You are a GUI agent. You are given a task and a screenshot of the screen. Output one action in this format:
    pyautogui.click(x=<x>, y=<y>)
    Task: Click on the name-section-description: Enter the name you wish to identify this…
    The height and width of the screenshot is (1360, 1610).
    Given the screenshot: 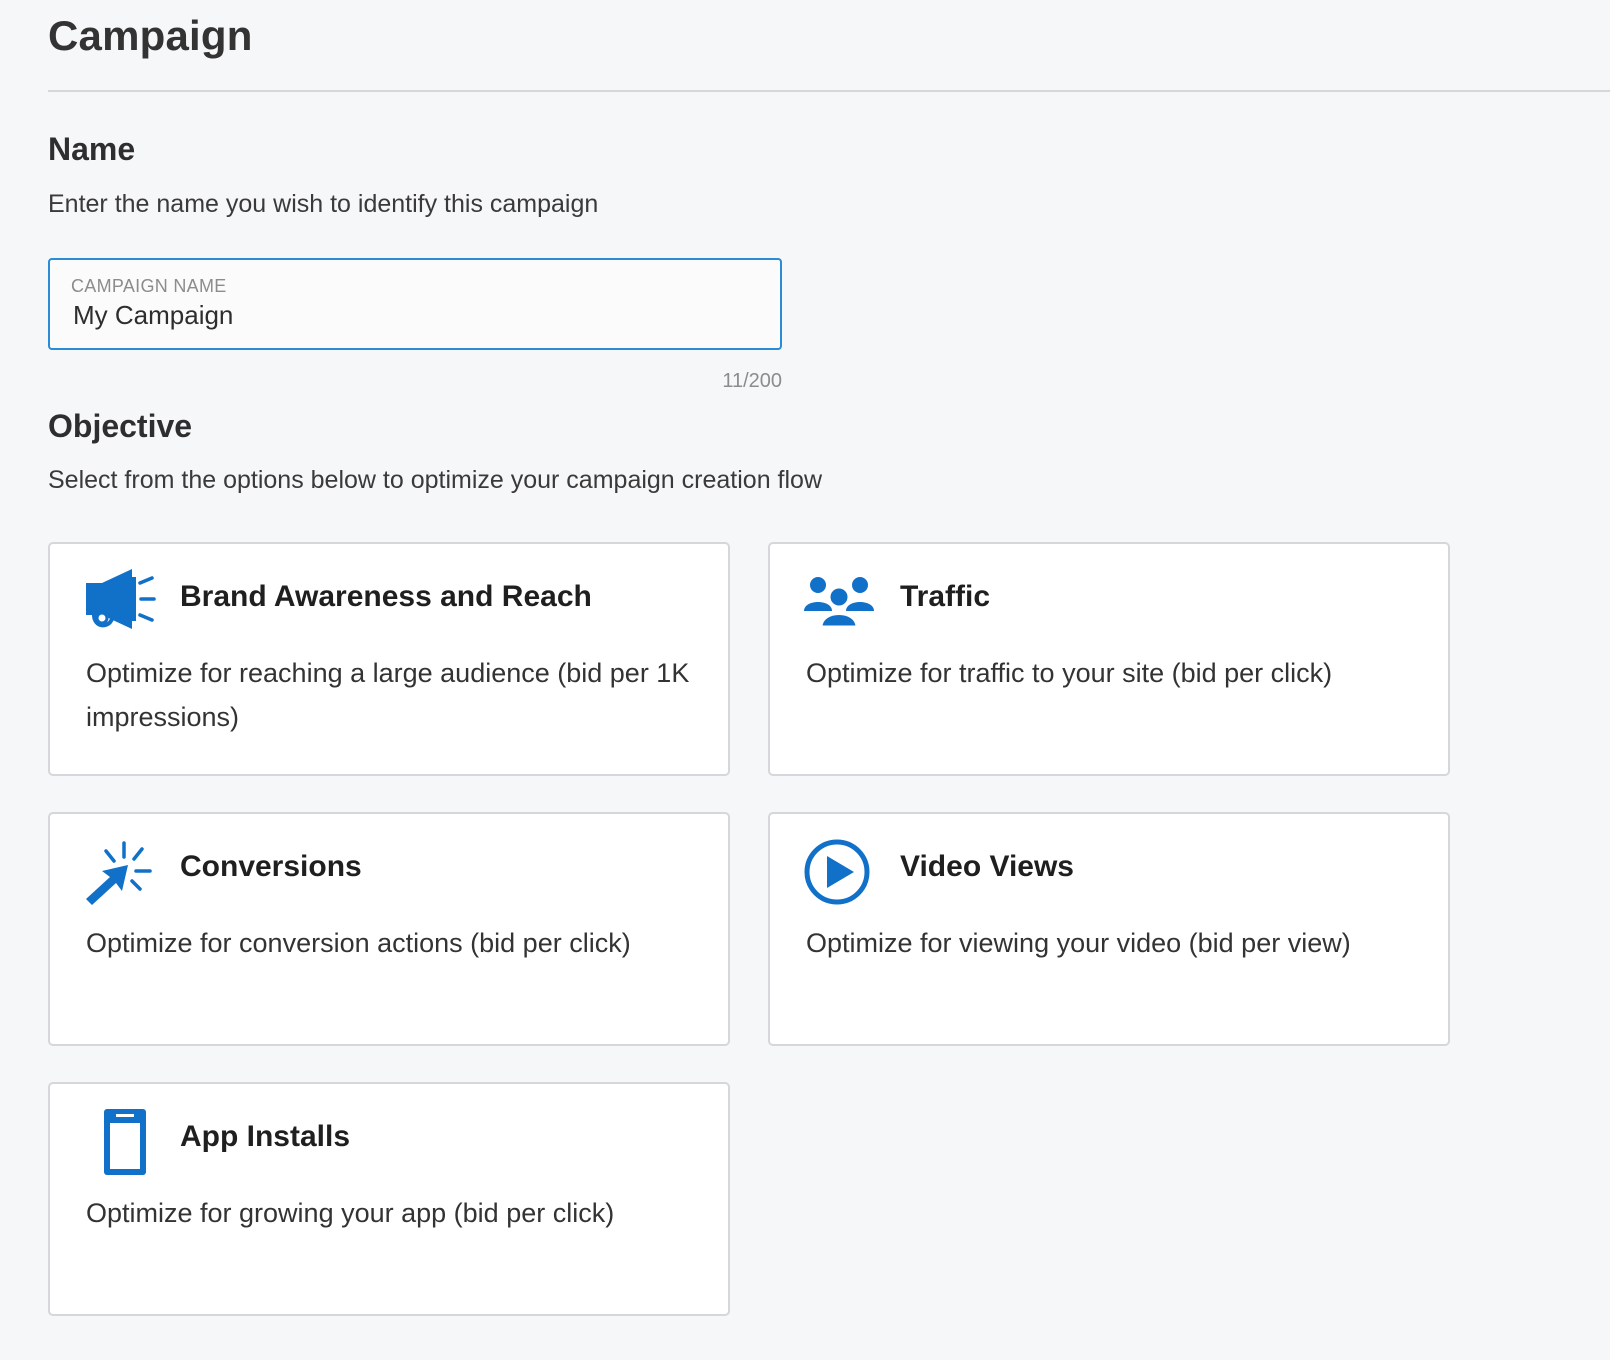 What is the action you would take?
    pyautogui.click(x=323, y=204)
    